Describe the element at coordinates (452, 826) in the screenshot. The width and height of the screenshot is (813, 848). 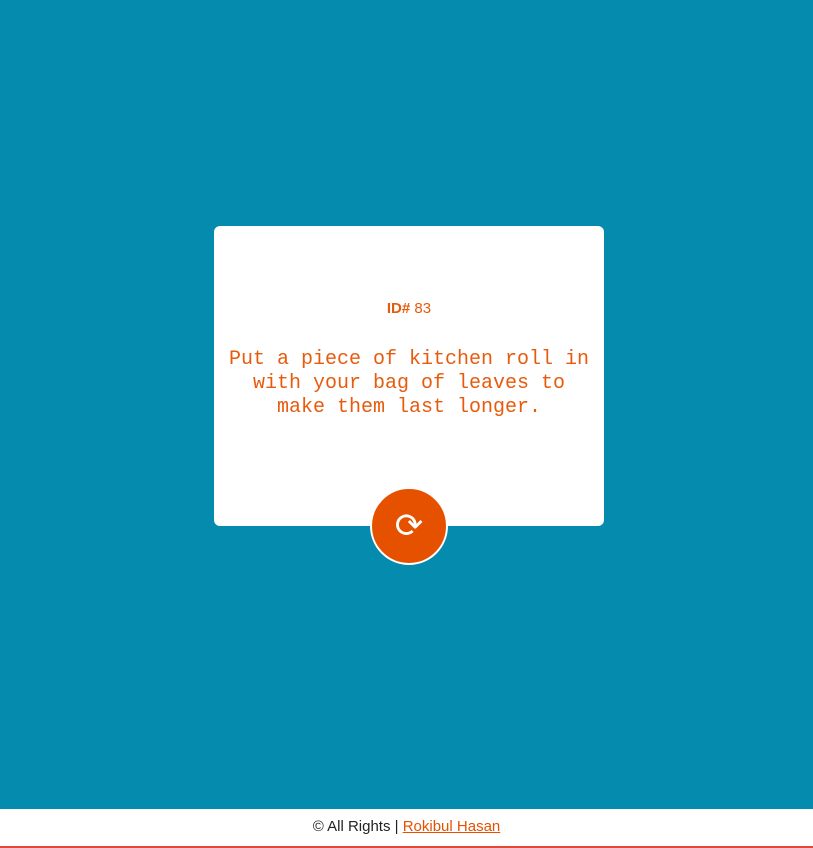
I see `author-link: Rokibul Hasan` at that location.